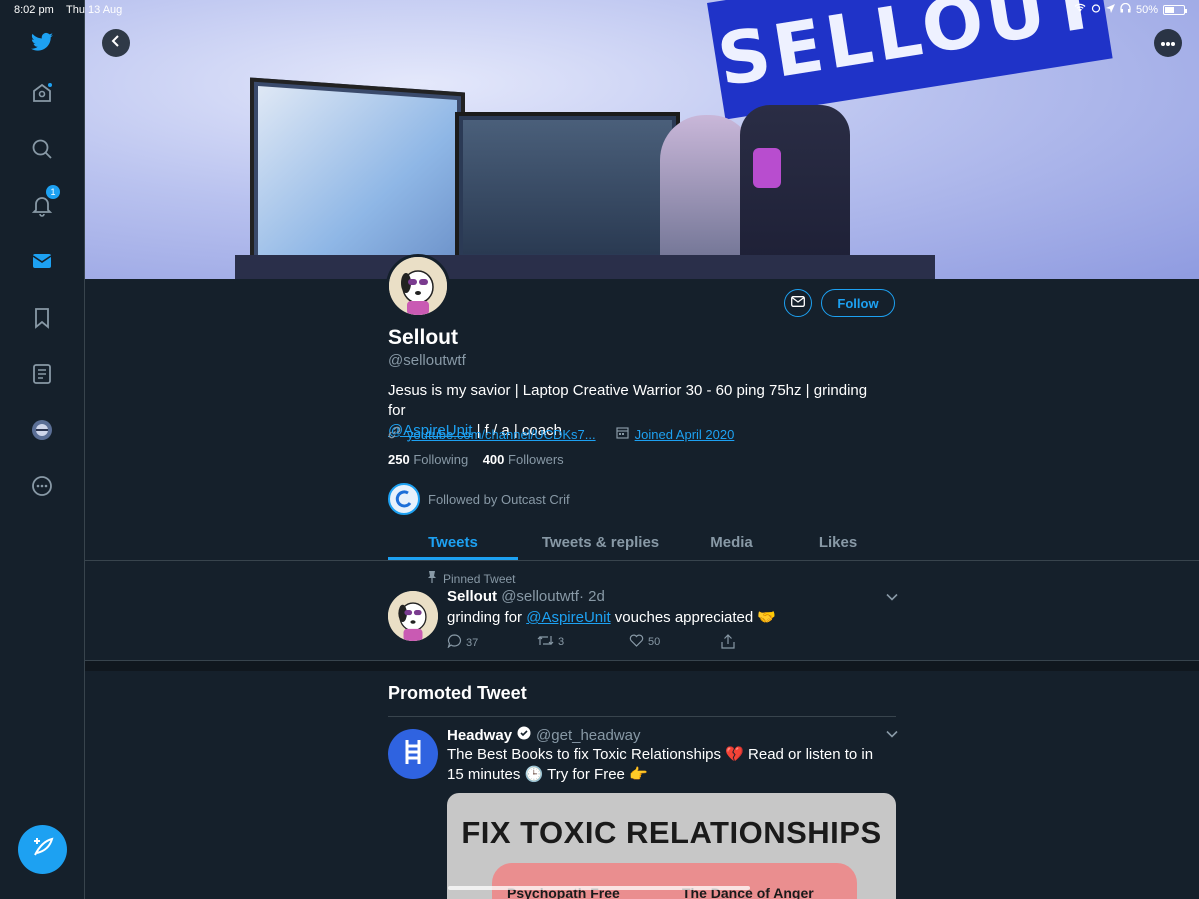  I want to click on promoted-author-handle: @get_headway, so click(588, 735).